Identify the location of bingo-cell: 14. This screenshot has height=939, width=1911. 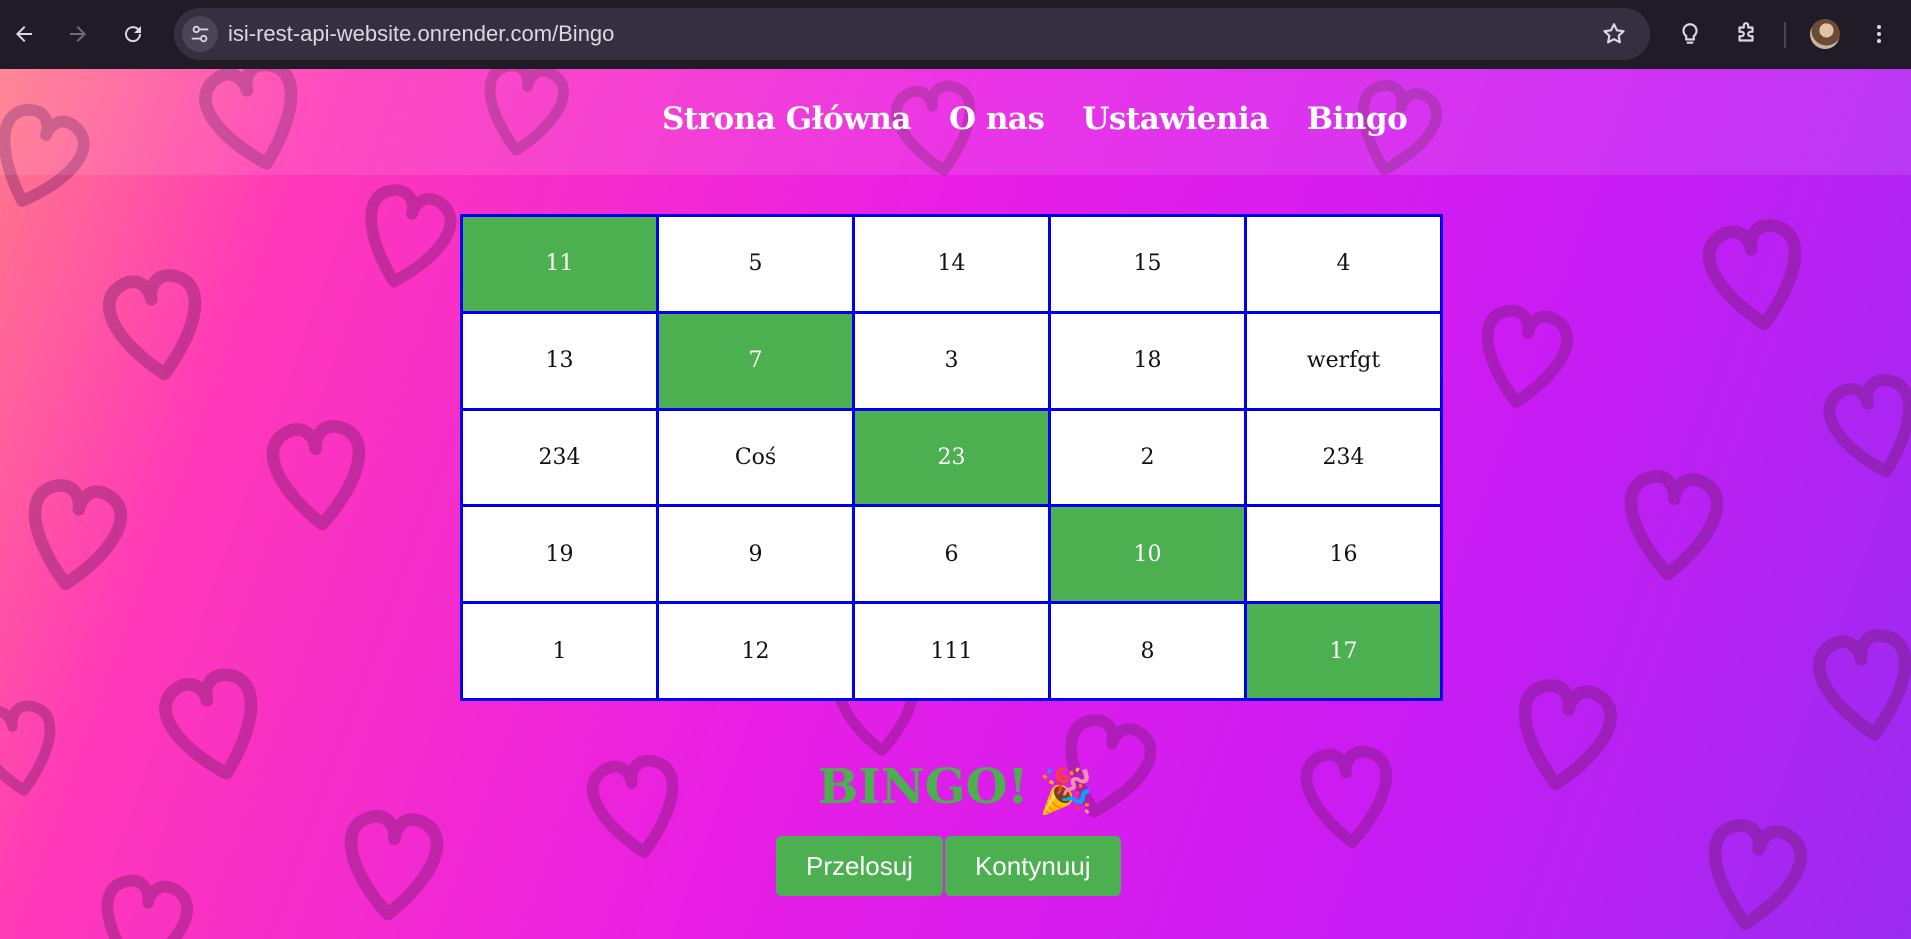
(951, 264).